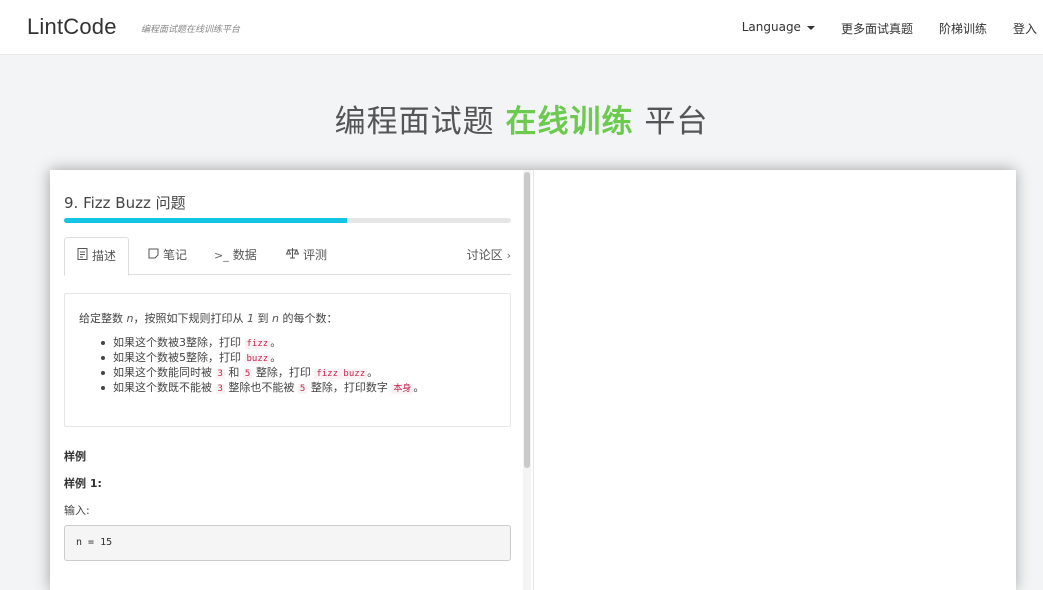 Image resolution: width=1043 pixels, height=590 pixels. Describe the element at coordinates (82, 256) in the screenshot. I see `document-icon` at that location.